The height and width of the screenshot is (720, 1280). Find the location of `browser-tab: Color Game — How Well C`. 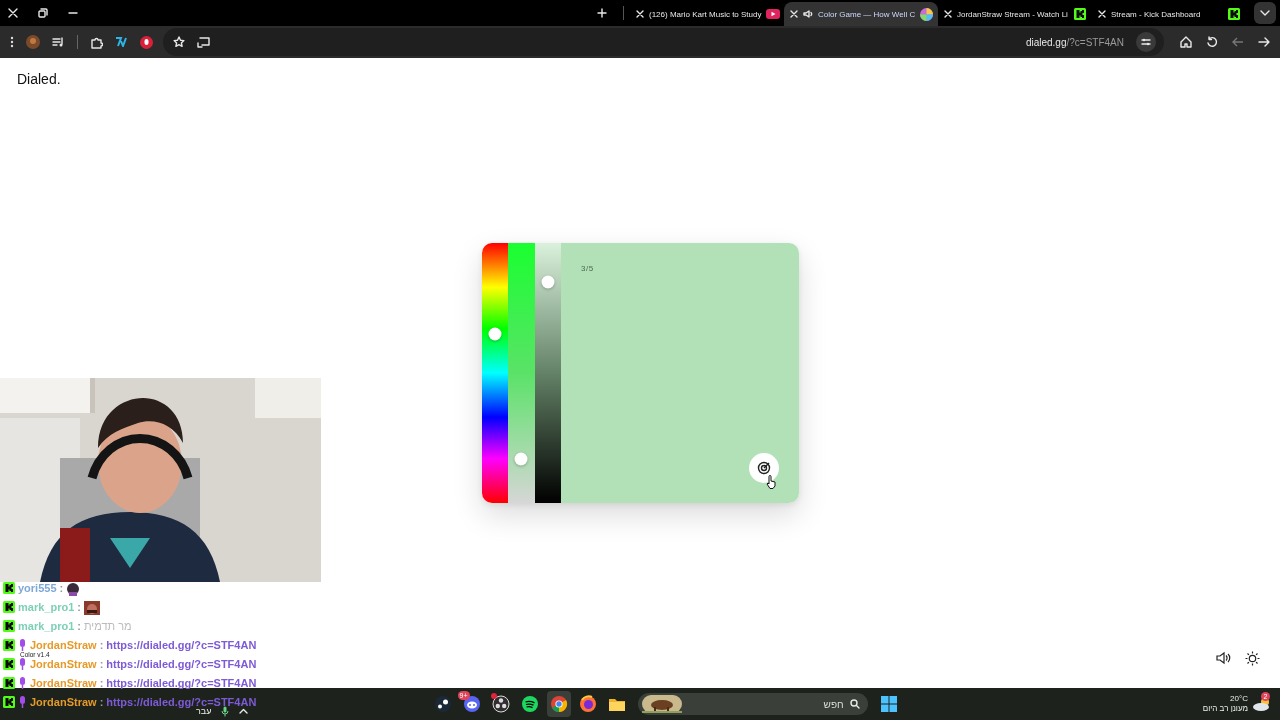

browser-tab: Color Game — How Well C is located at coordinates (861, 14).